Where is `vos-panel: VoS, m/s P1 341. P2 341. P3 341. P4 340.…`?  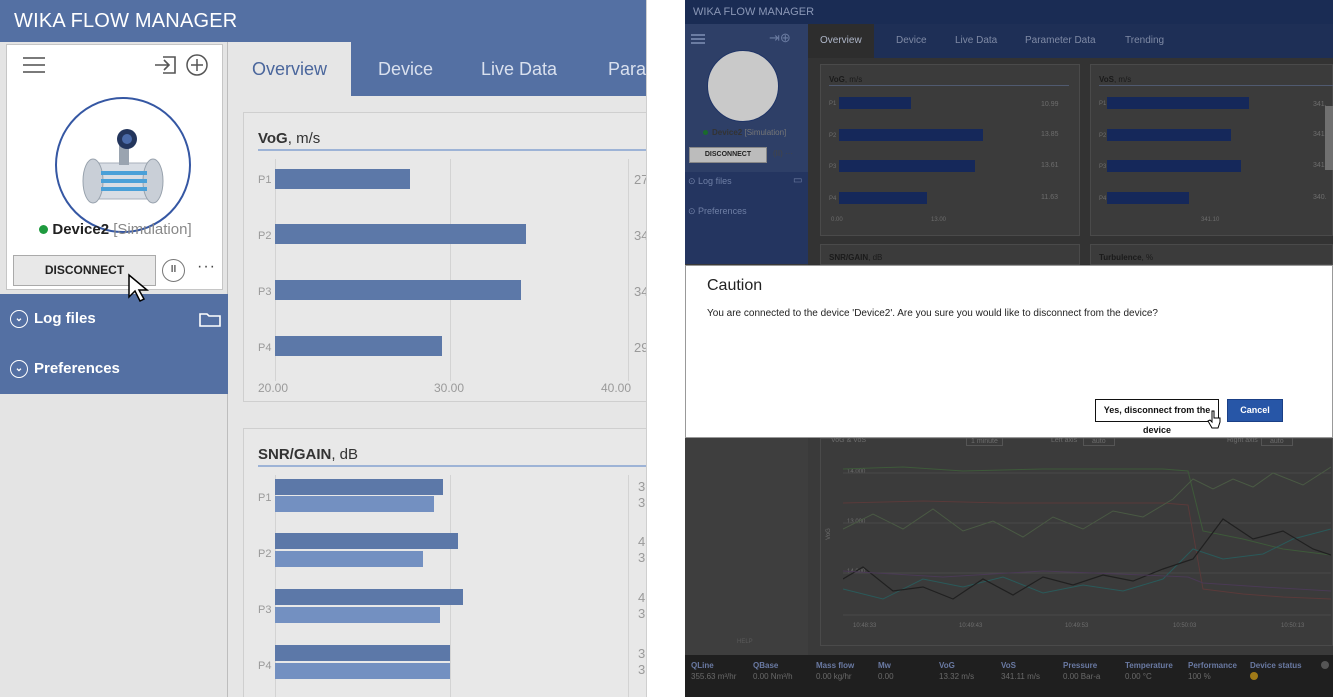 vos-panel: VoS, m/s P1 341. P2 341. P3 341. P4 340.… is located at coordinates (1211, 150).